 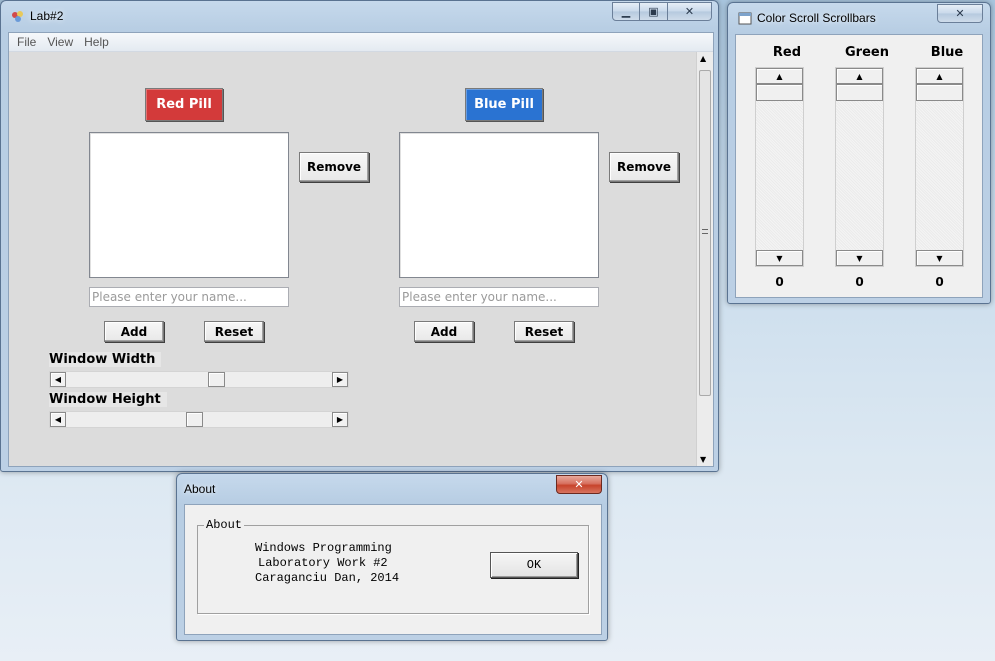 What do you see at coordinates (867, 52) in the screenshot?
I see `green-label: Green` at bounding box center [867, 52].